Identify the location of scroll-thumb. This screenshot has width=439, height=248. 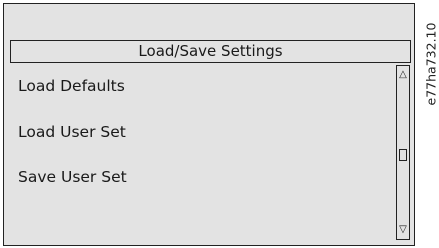
(403, 155).